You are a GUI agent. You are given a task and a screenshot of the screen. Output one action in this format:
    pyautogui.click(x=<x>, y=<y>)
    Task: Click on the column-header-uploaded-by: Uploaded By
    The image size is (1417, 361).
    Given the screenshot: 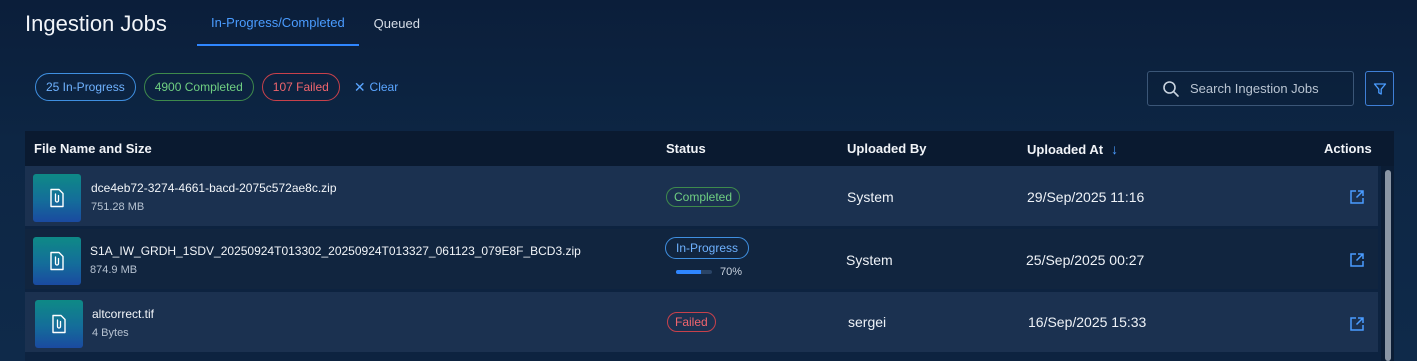 What is the action you would take?
    pyautogui.click(x=887, y=148)
    